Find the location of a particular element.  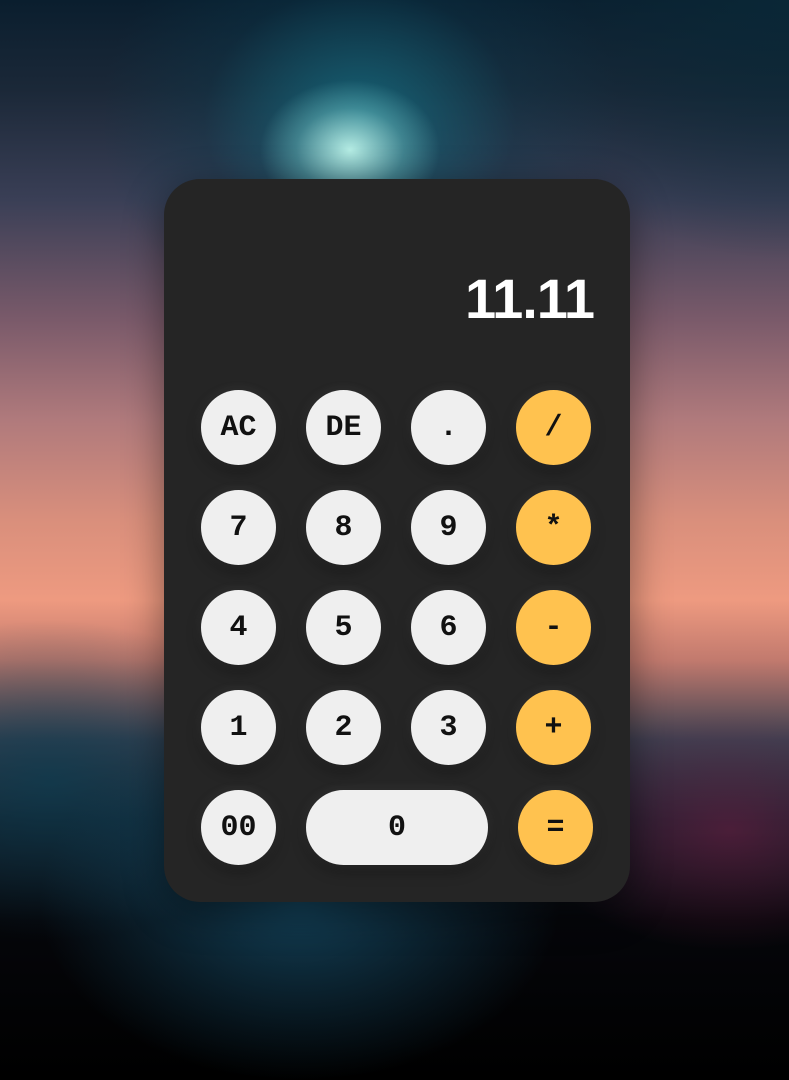

calculator-display: 11.11 is located at coordinates (530, 298).